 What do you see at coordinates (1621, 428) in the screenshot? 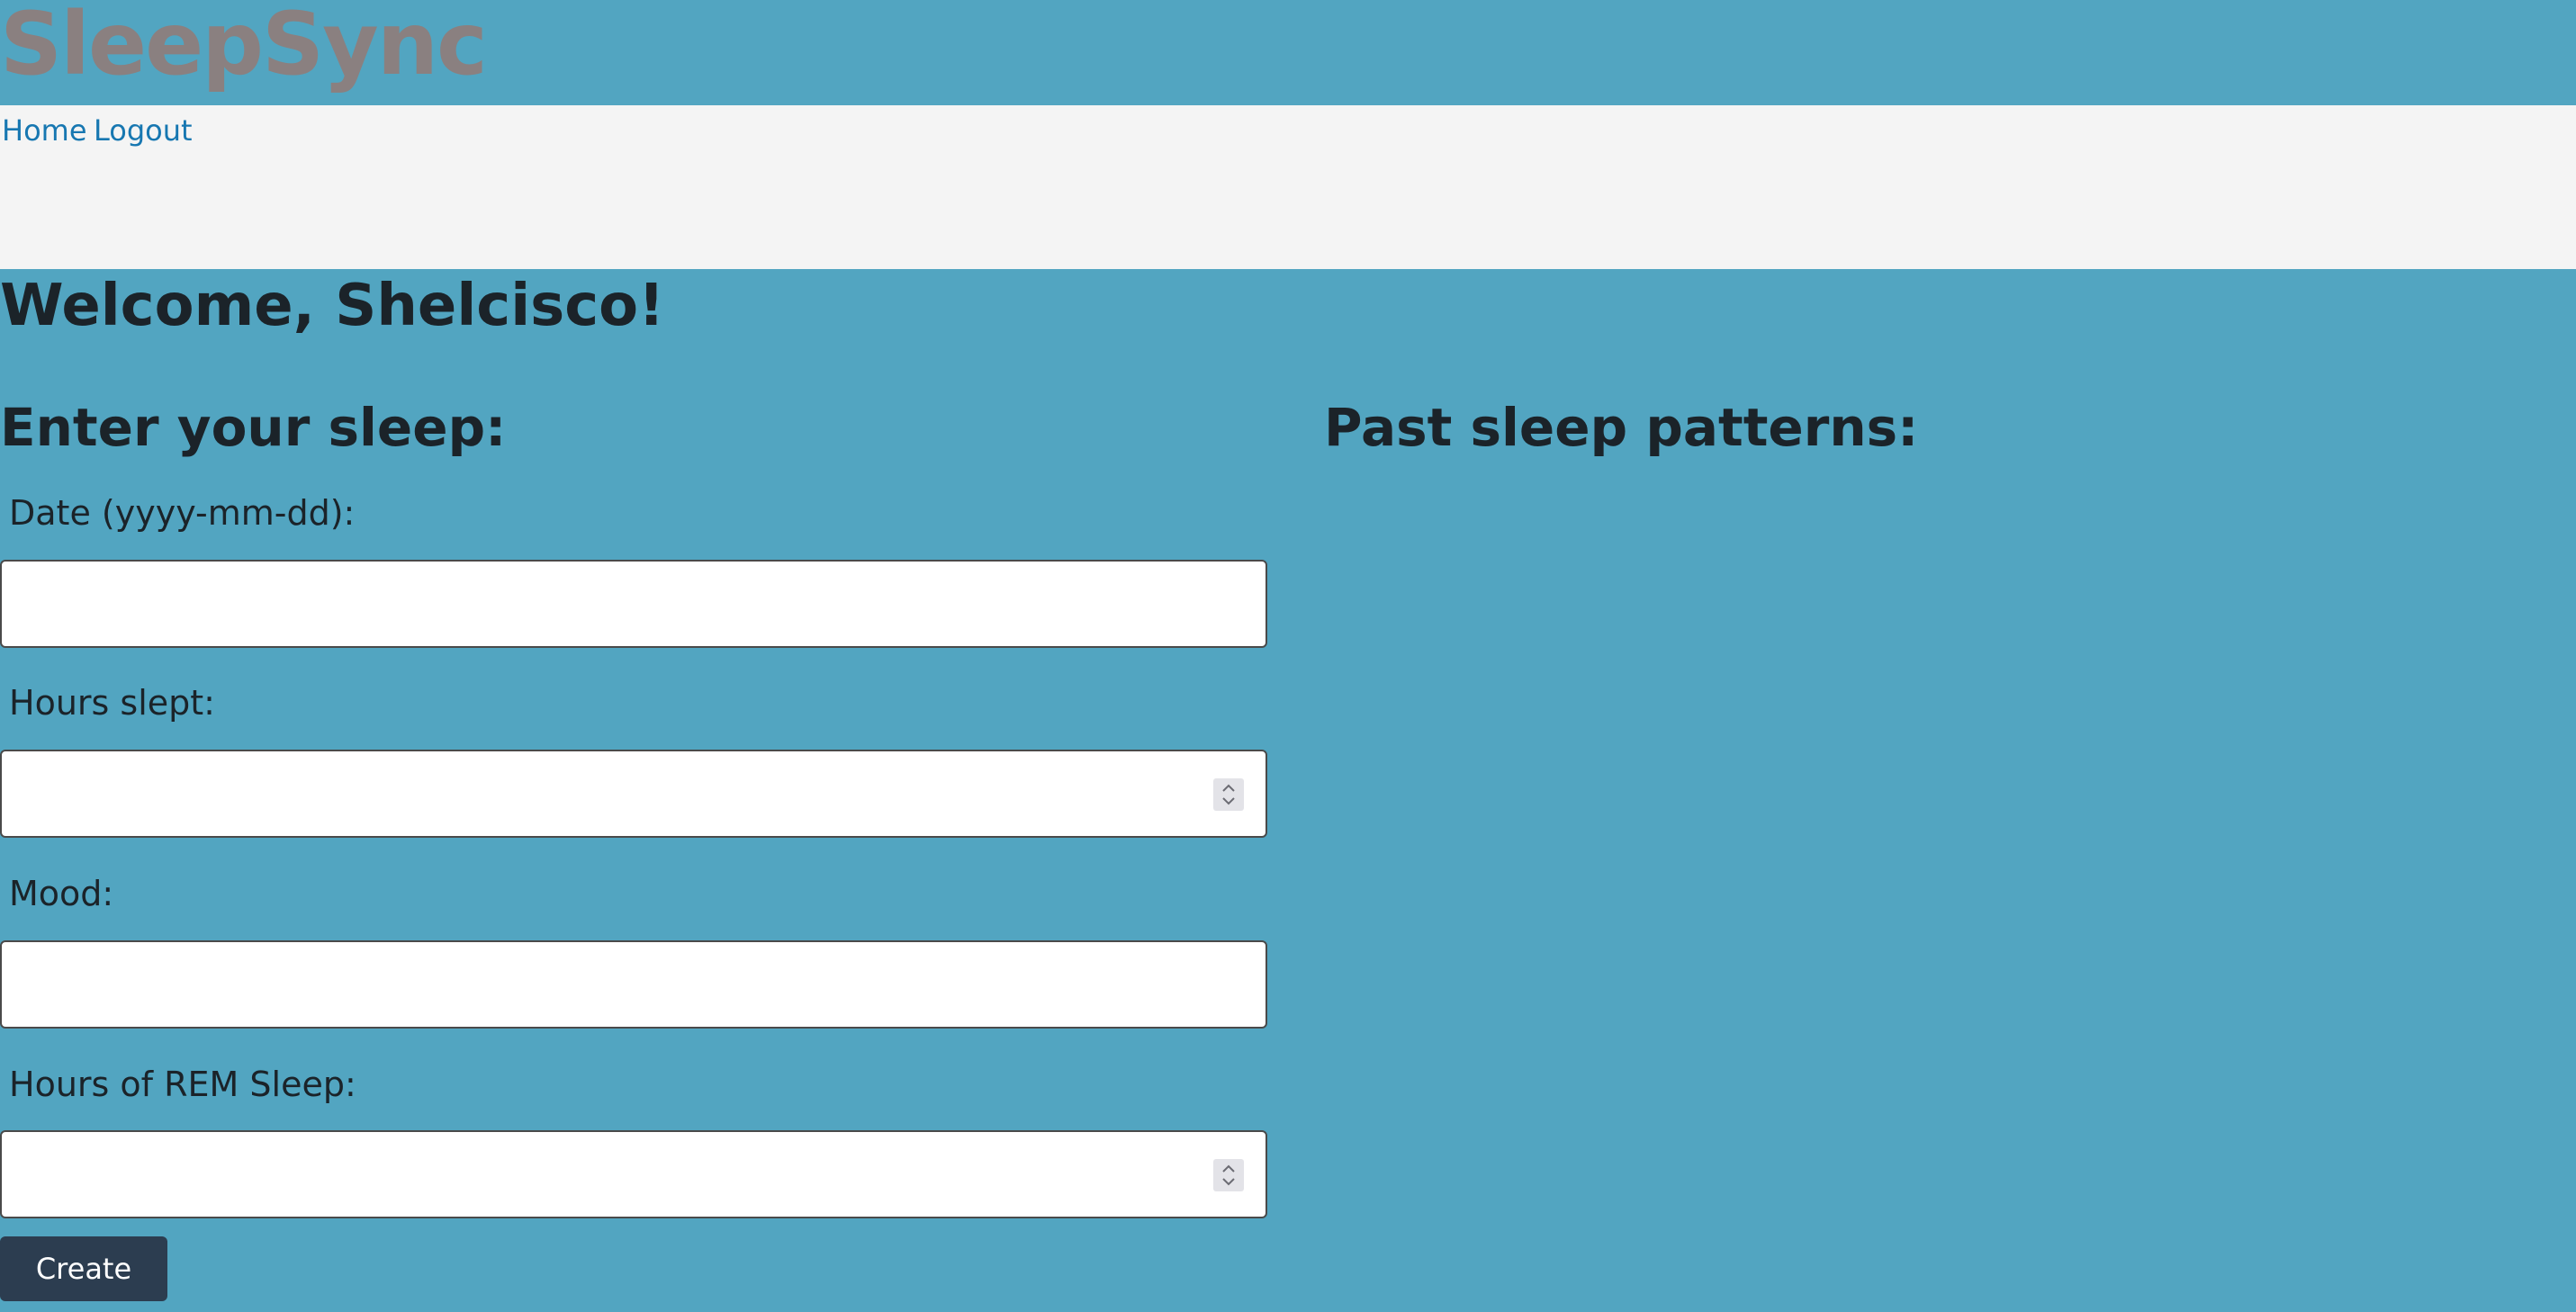
I see `history-heading: Past sleep patterns:` at bounding box center [1621, 428].